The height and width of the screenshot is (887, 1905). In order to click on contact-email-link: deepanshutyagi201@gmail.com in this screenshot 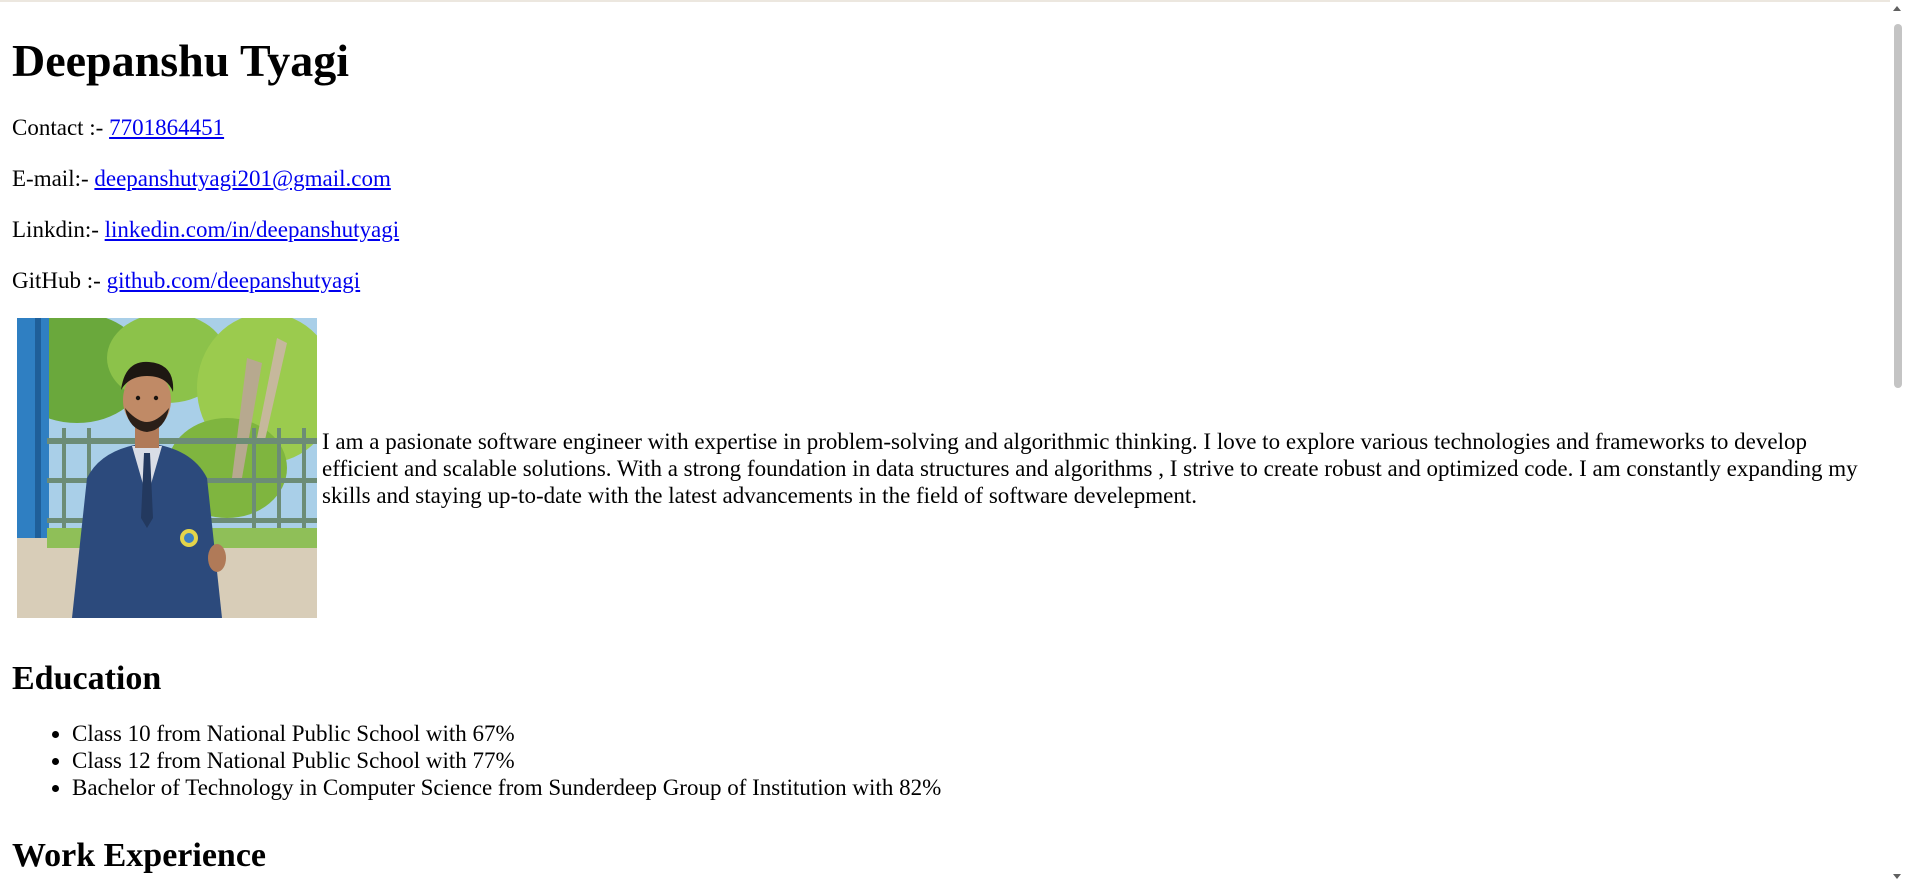, I will do `click(242, 178)`.